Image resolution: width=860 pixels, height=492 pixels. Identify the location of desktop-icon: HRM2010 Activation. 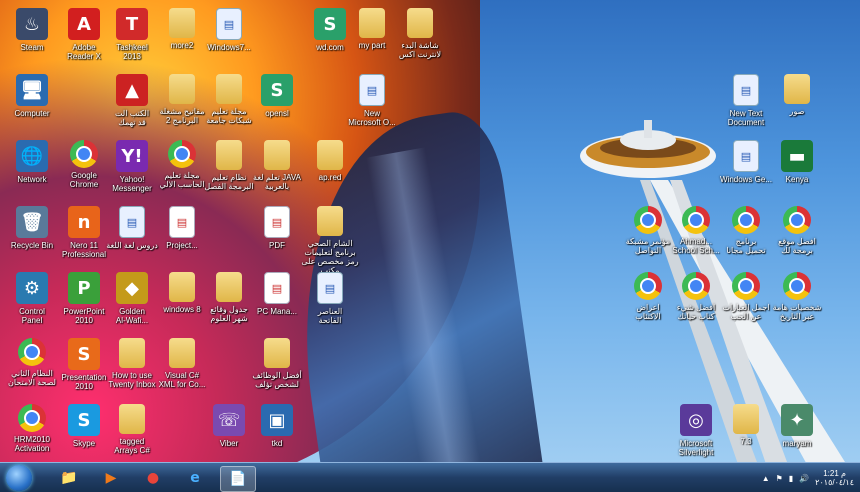
(32, 428).